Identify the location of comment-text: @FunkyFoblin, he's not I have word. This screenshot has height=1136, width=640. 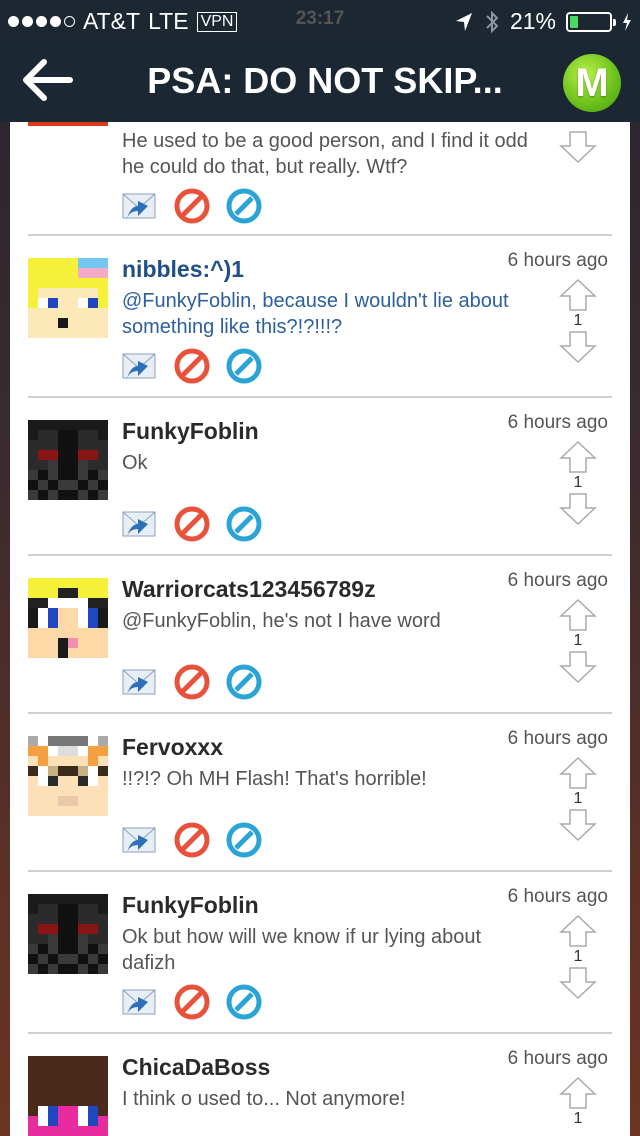
(281, 621).